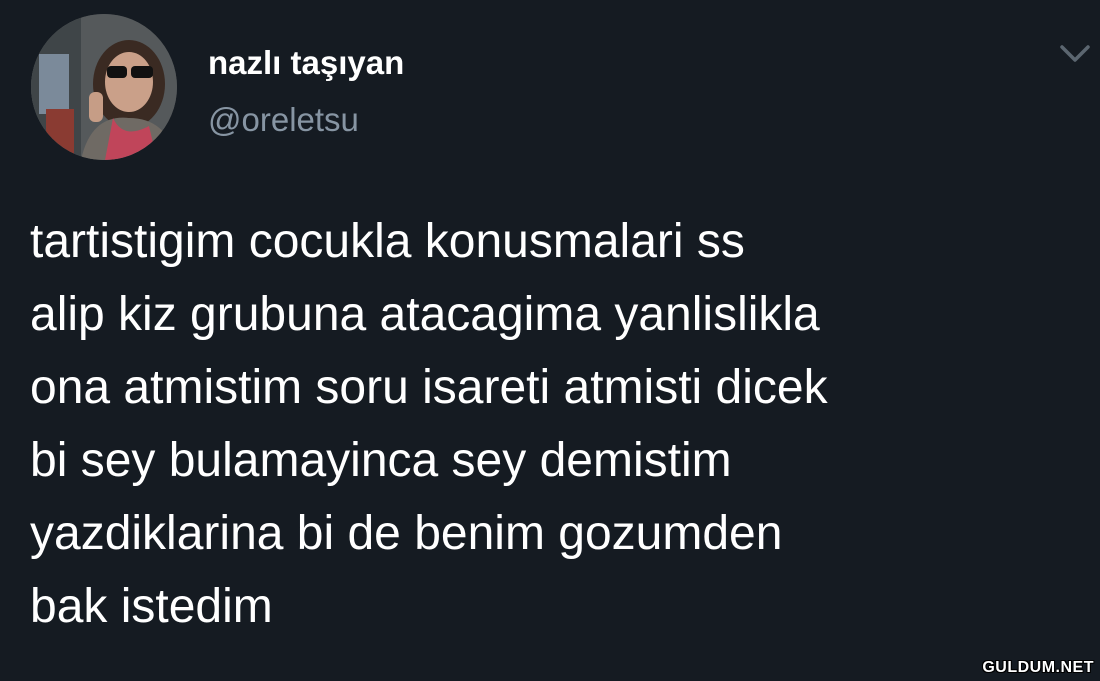 Image resolution: width=1100 pixels, height=681 pixels. I want to click on user-handle: @oreletsu, so click(283, 120).